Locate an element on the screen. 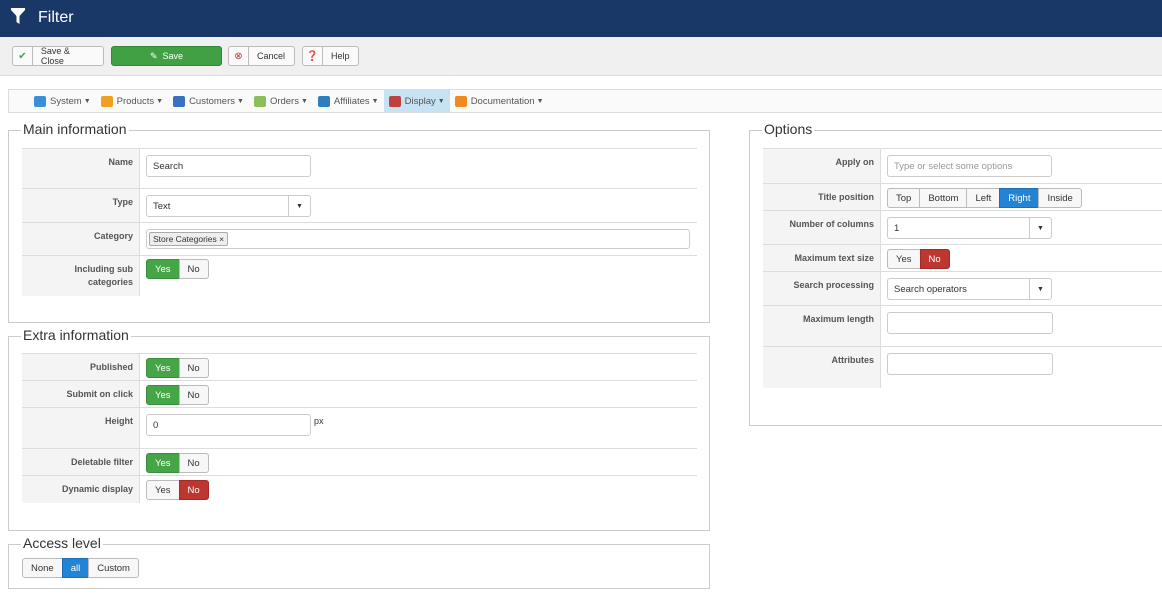 Image resolution: width=1162 pixels, height=615 pixels. documentation-icon is located at coordinates (460, 101).